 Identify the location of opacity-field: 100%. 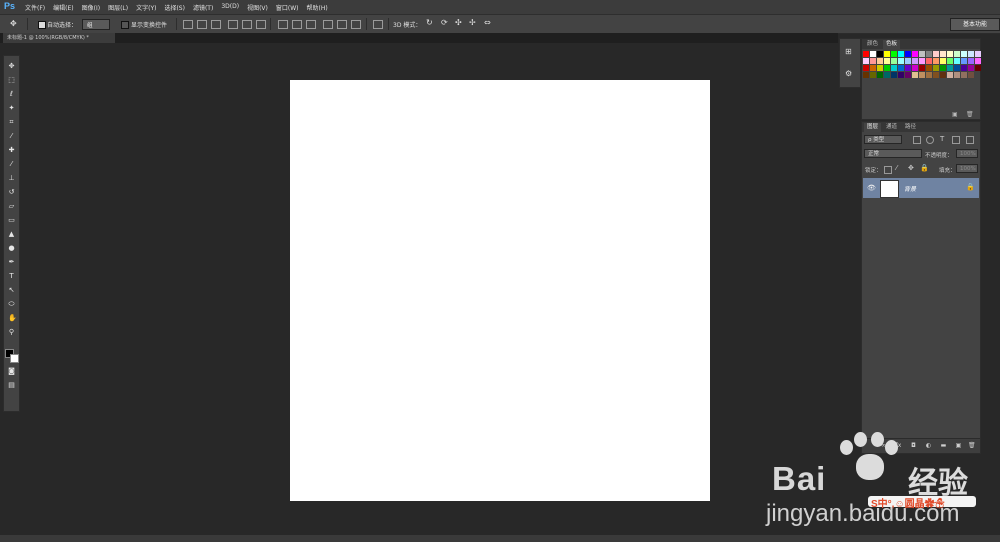
(967, 153).